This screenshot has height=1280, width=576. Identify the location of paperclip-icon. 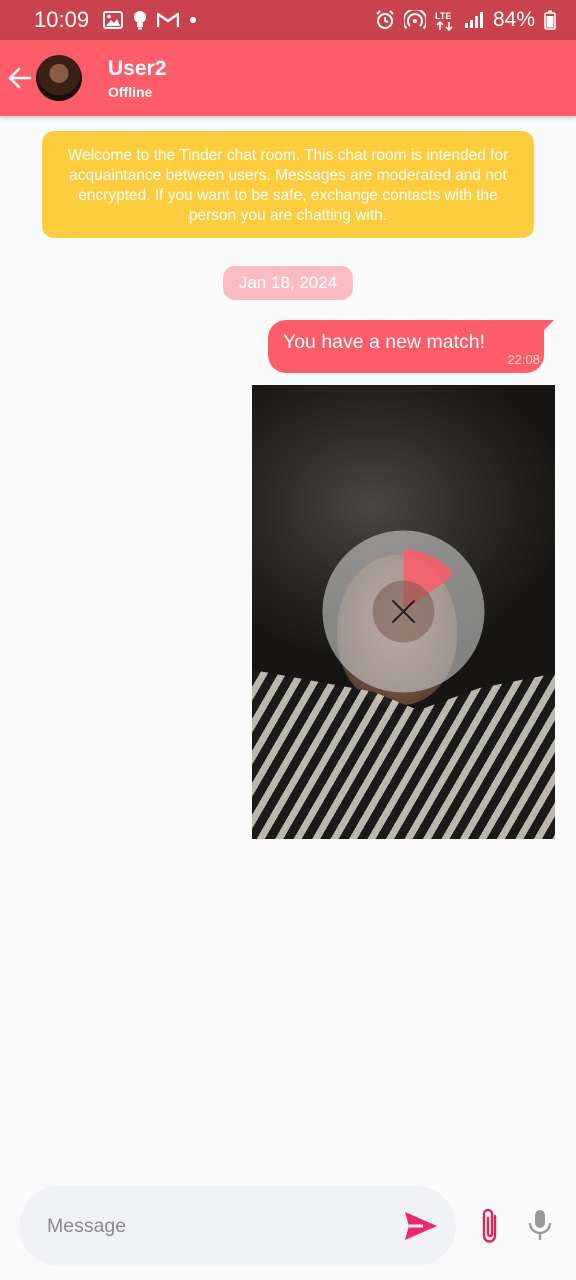
(489, 1225).